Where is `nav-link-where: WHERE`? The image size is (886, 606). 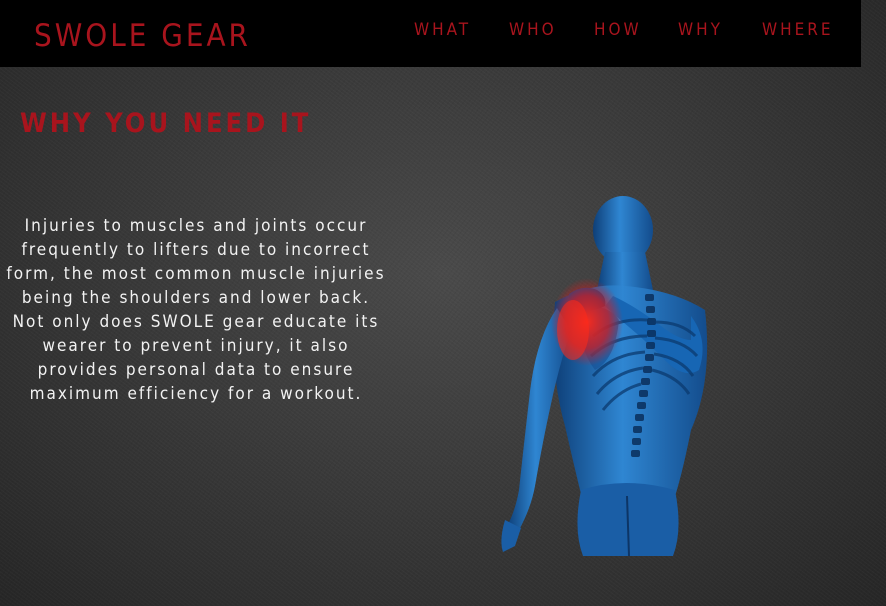
nav-link-where: WHERE is located at coordinates (798, 30).